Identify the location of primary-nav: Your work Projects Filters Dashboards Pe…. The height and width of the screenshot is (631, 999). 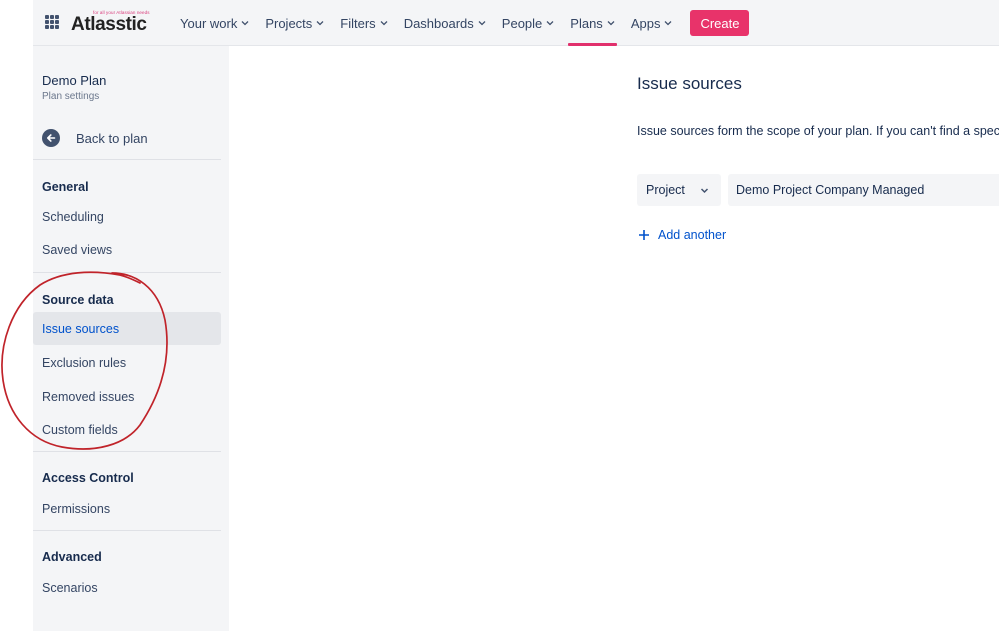
(461, 23).